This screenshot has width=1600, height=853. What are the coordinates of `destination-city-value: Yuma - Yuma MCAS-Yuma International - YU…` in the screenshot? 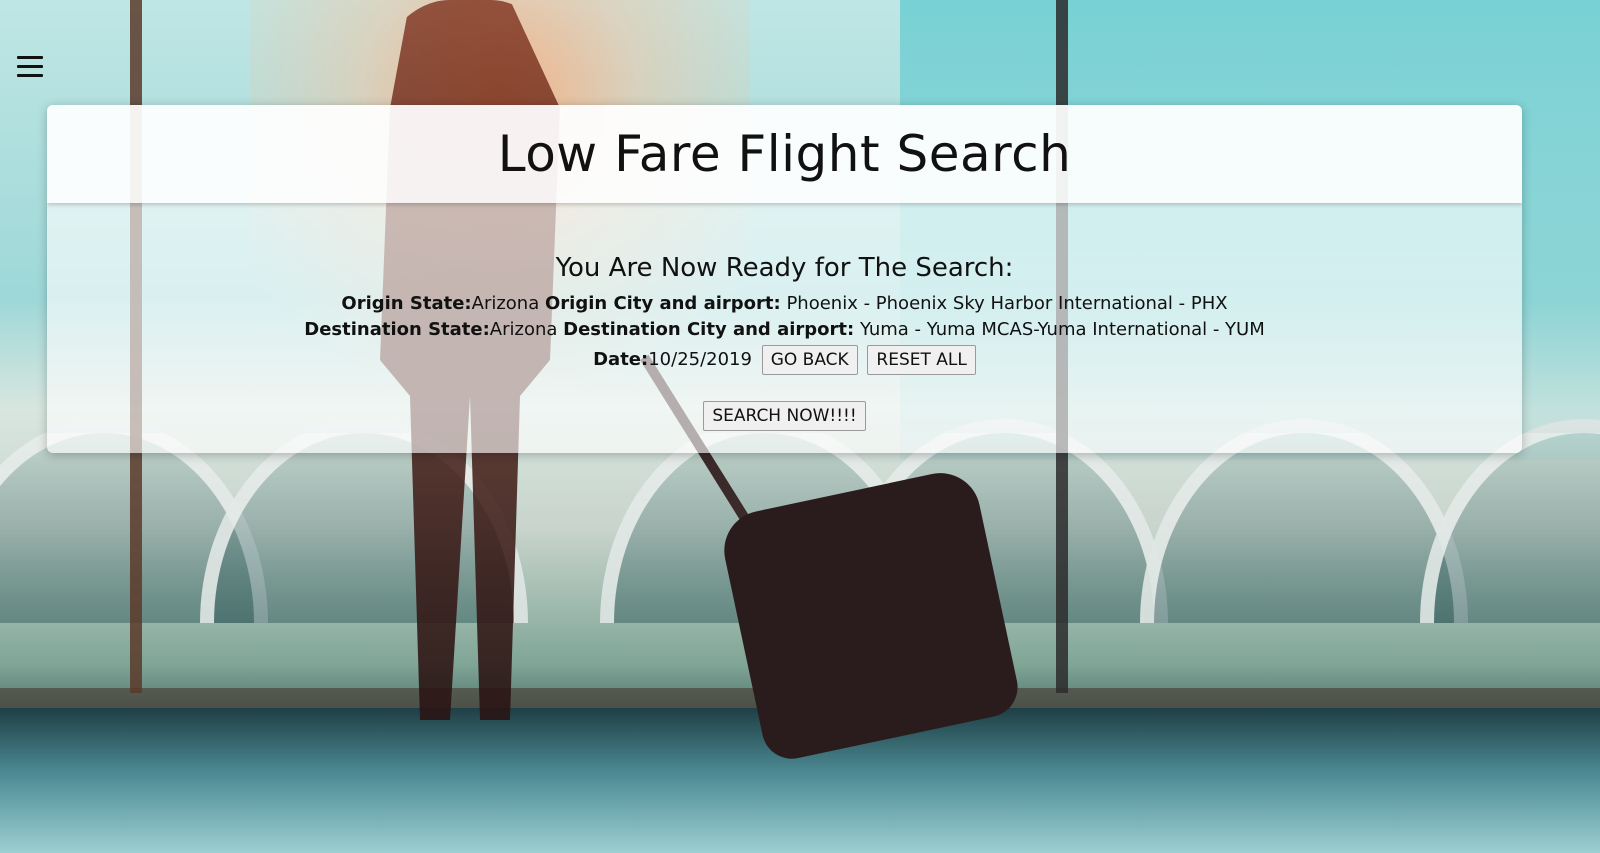 It's located at (1062, 329).